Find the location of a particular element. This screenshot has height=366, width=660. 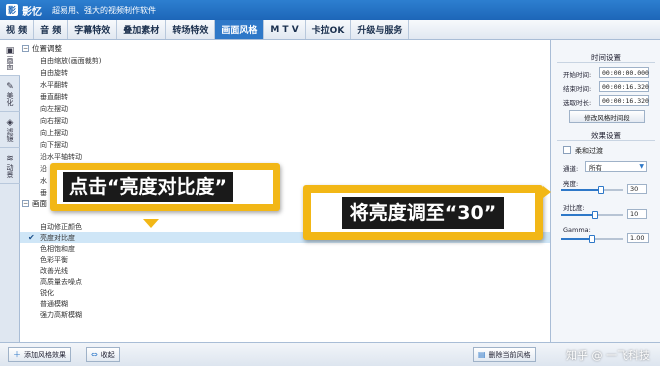

channel-select: 所有 ▼ is located at coordinates (616, 166).